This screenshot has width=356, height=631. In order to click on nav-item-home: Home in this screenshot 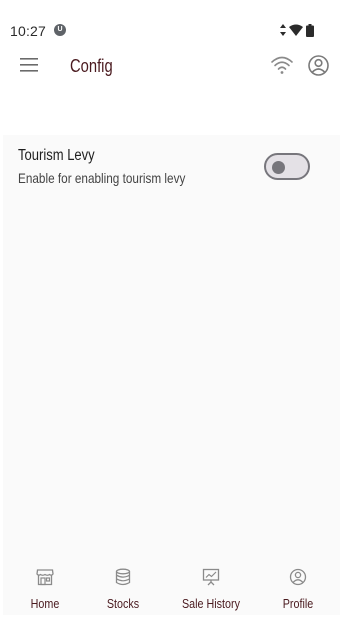, I will do `click(45, 588)`.